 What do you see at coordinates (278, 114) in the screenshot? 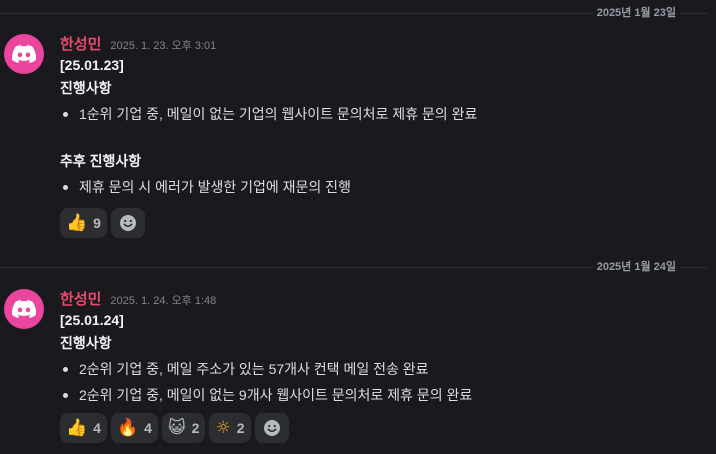
I see `list-item-text: 1순위 기업 중, 메일이 없는 기업의 웹사이트 문의처로 제휴 문의 완료` at bounding box center [278, 114].